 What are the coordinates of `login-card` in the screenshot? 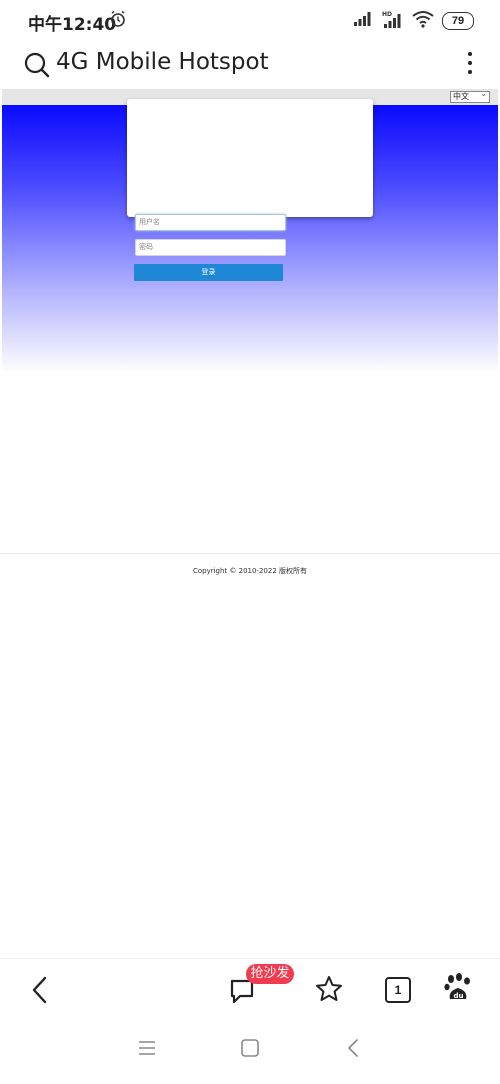 It's located at (250, 158).